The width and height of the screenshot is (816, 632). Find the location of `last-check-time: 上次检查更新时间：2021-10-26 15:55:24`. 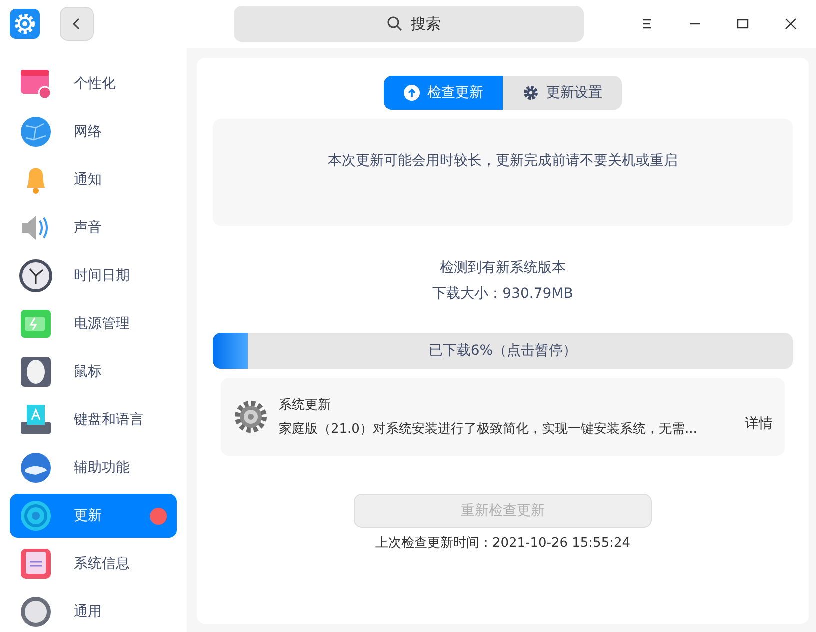

last-check-time: 上次检查更新时间：2021-10-26 15:55:24 is located at coordinates (503, 543).